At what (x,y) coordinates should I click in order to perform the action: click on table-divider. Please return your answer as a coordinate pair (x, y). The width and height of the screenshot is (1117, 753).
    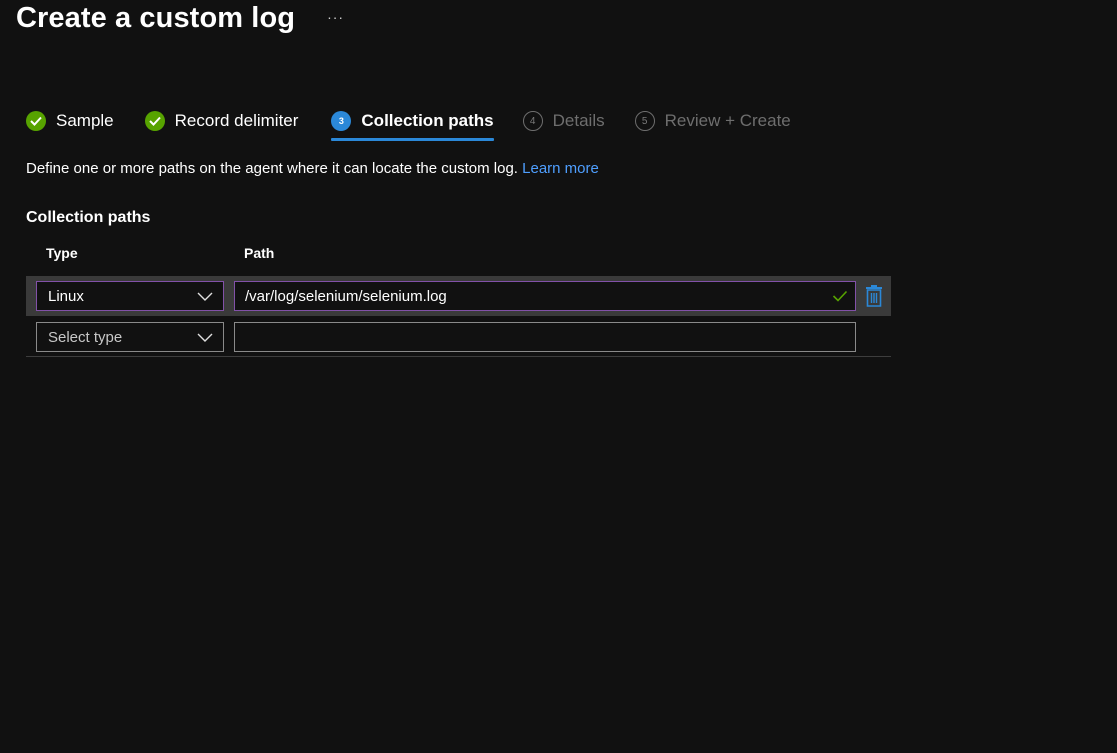
    Looking at the image, I should click on (458, 356).